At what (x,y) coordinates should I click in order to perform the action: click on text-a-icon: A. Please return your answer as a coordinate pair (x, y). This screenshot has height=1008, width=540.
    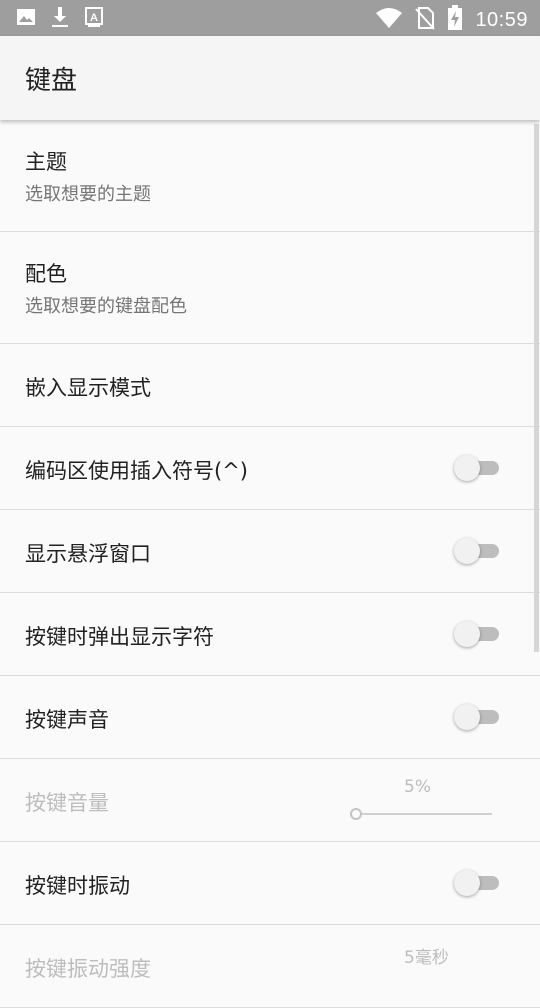
    Looking at the image, I should click on (94, 19).